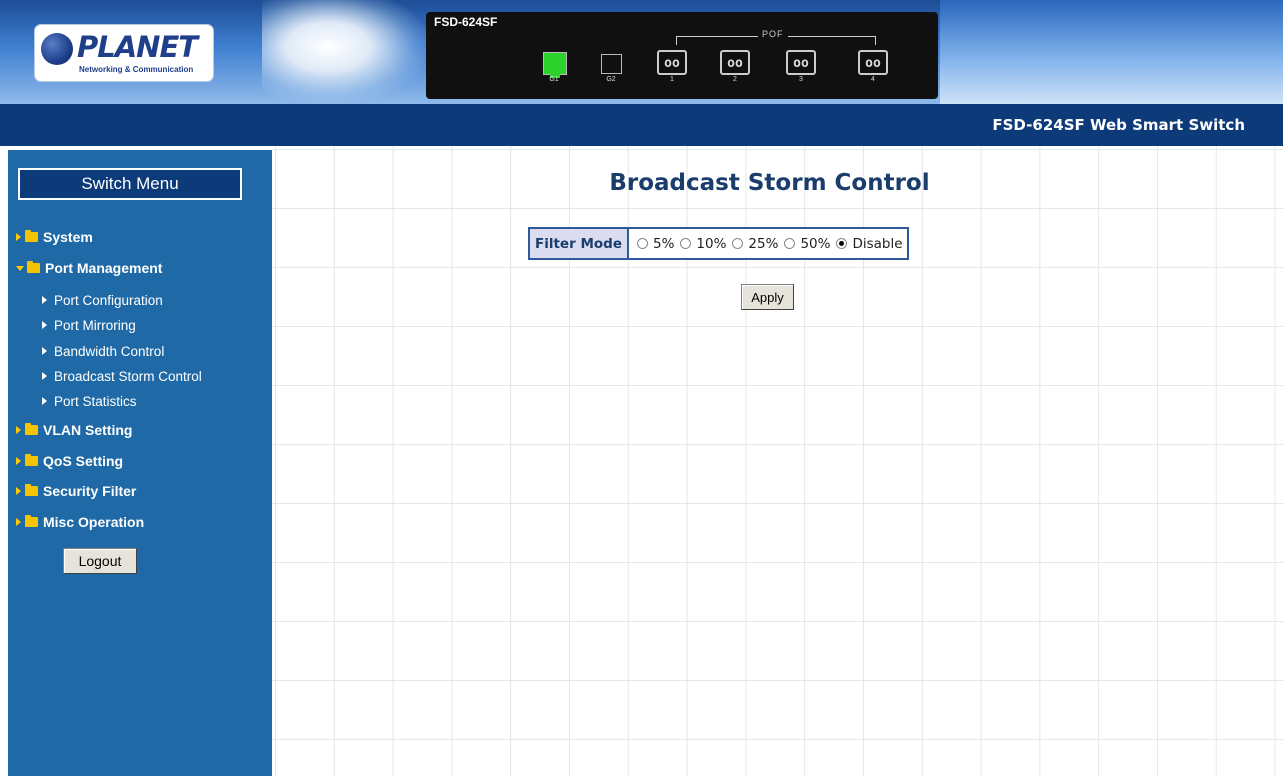  I want to click on port-label: G1, so click(554, 79).